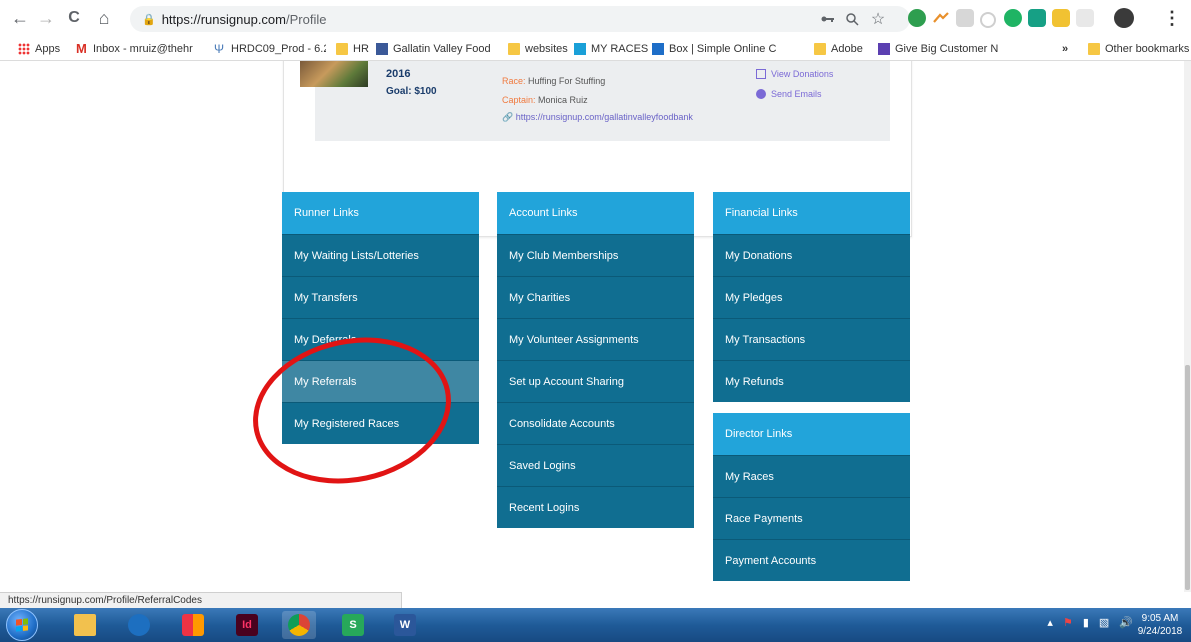 This screenshot has height=642, width=1191. What do you see at coordinates (380, 297) in the screenshot?
I see `menu-item-transfers: My Transfers` at bounding box center [380, 297].